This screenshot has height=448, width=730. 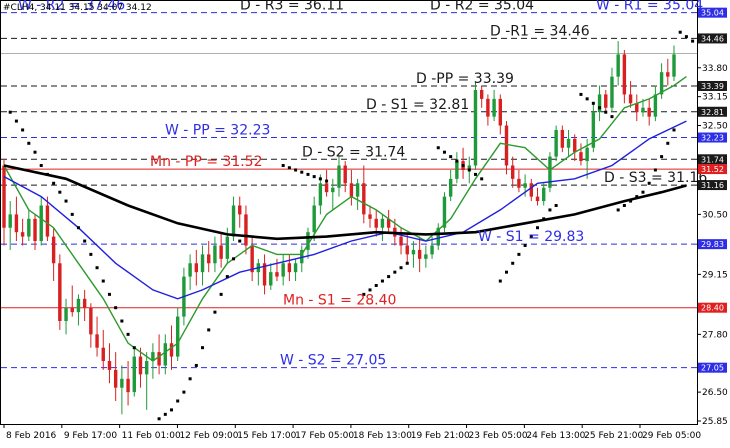 I want to click on x-tick-label: 11 Feb 01:00, so click(x=151, y=436).